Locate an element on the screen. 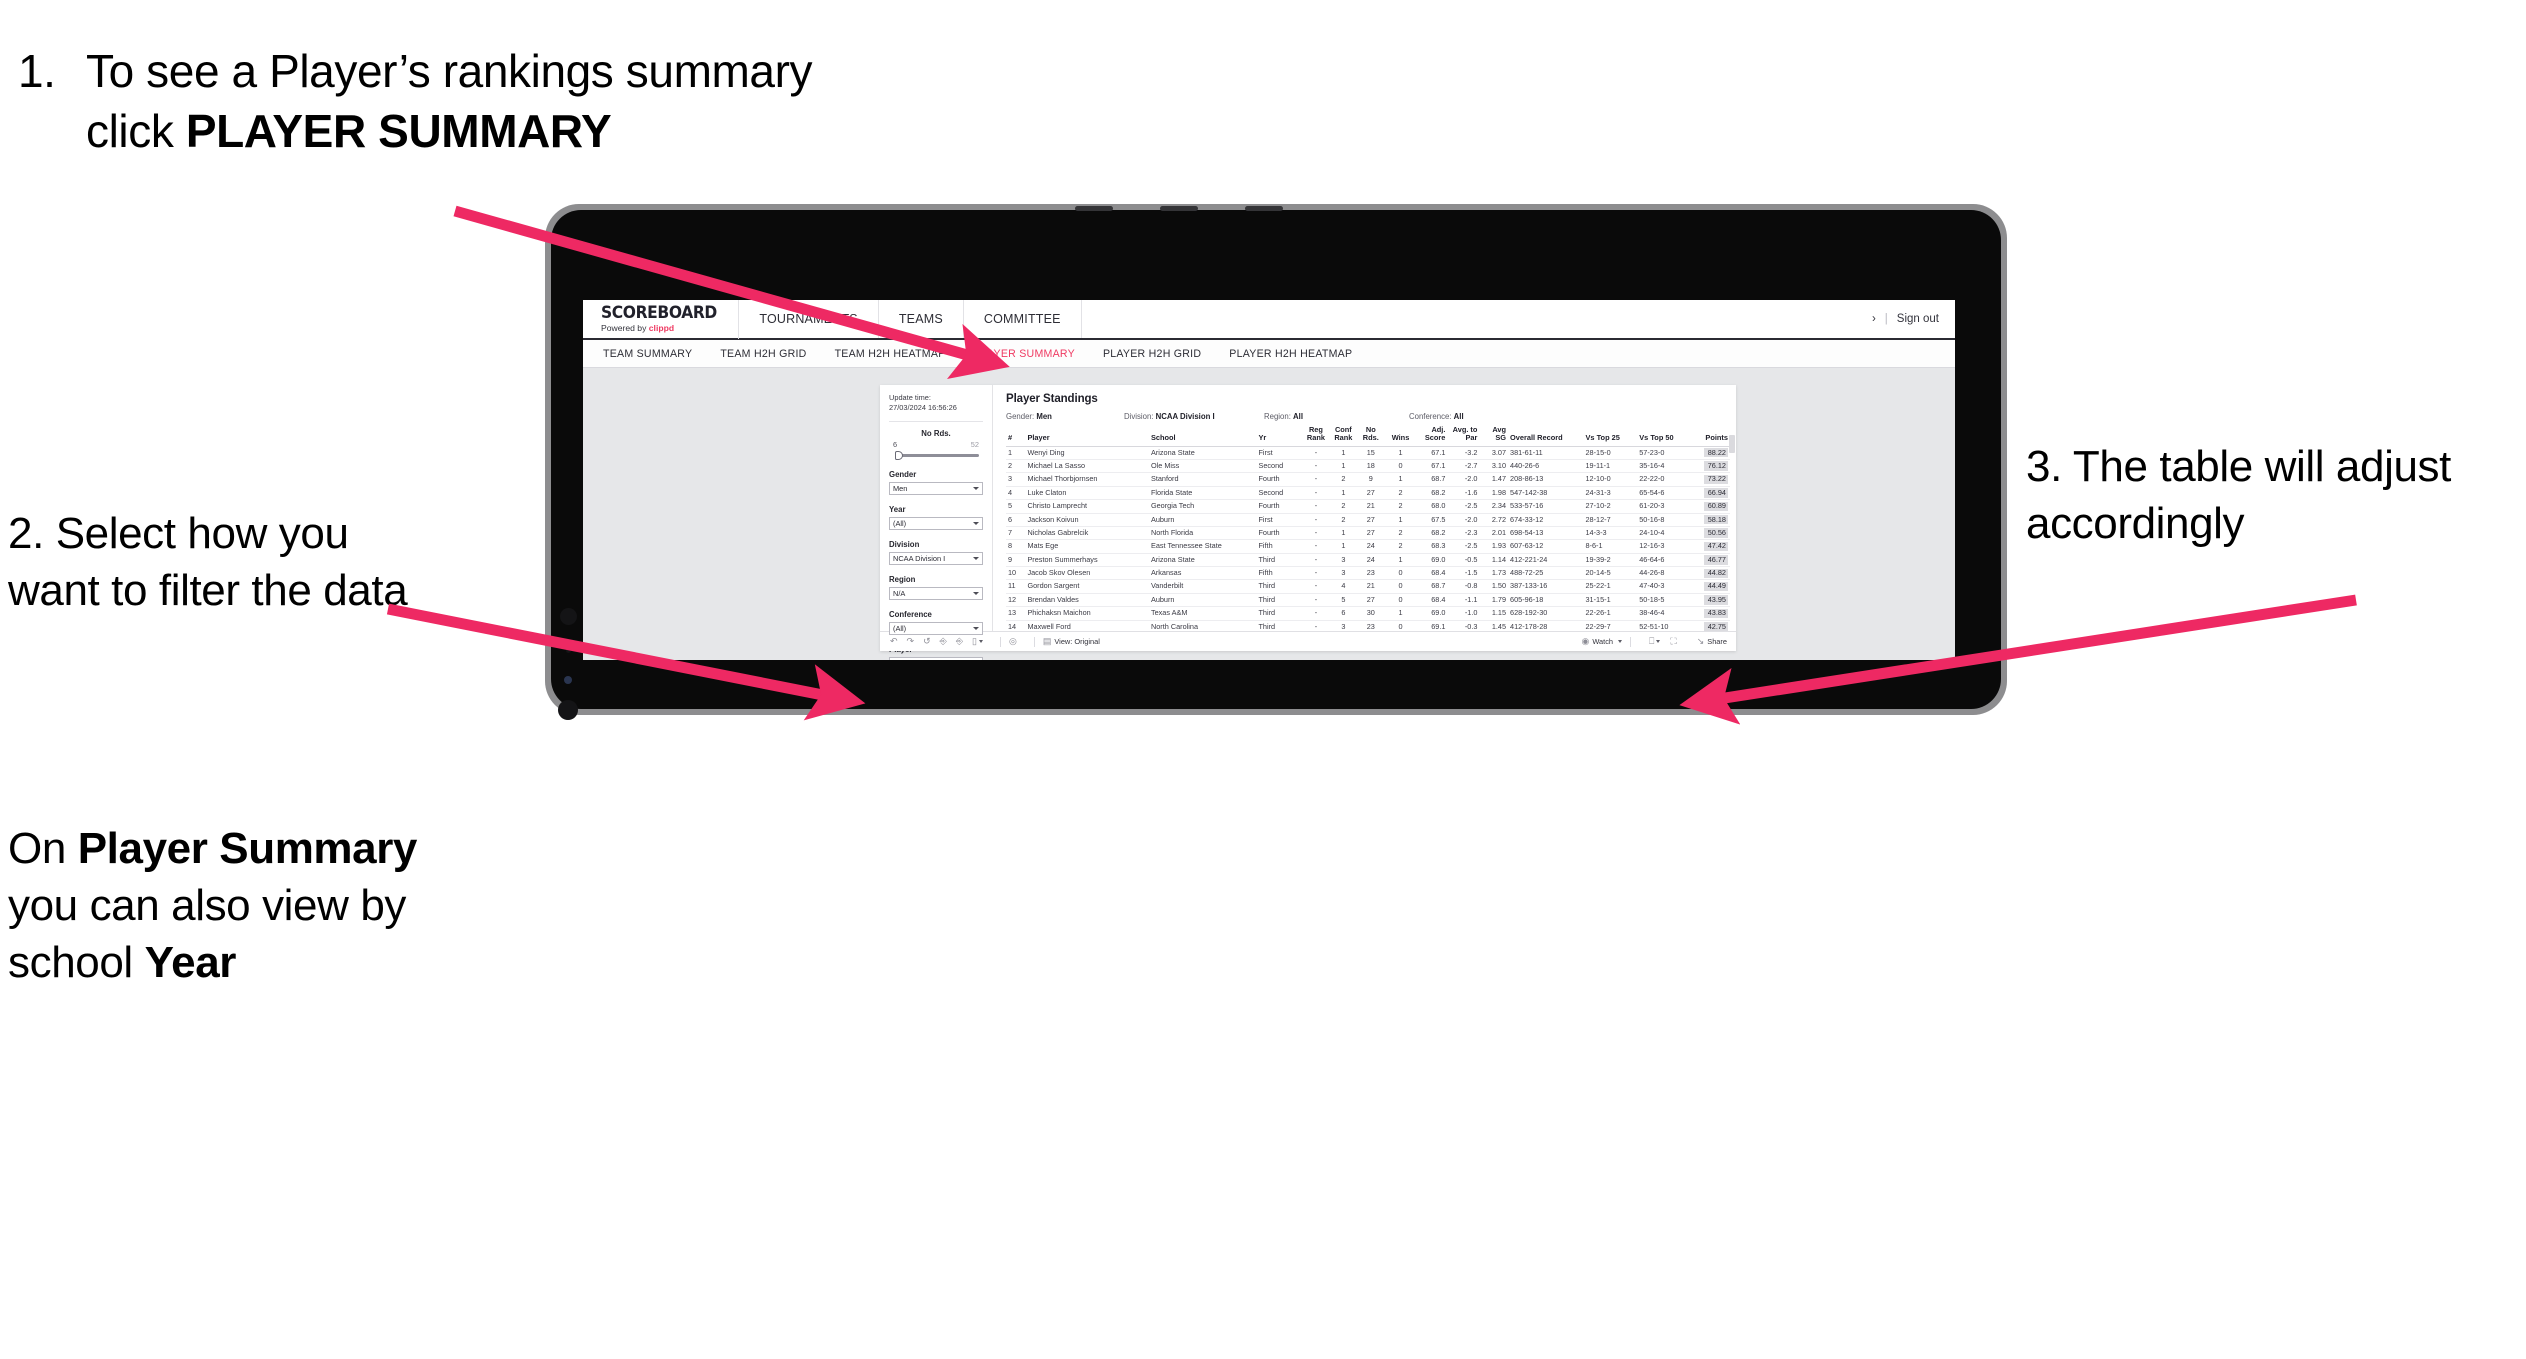 This screenshot has width=2526, height=1359. filter-gender-label: Gender is located at coordinates (903, 475).